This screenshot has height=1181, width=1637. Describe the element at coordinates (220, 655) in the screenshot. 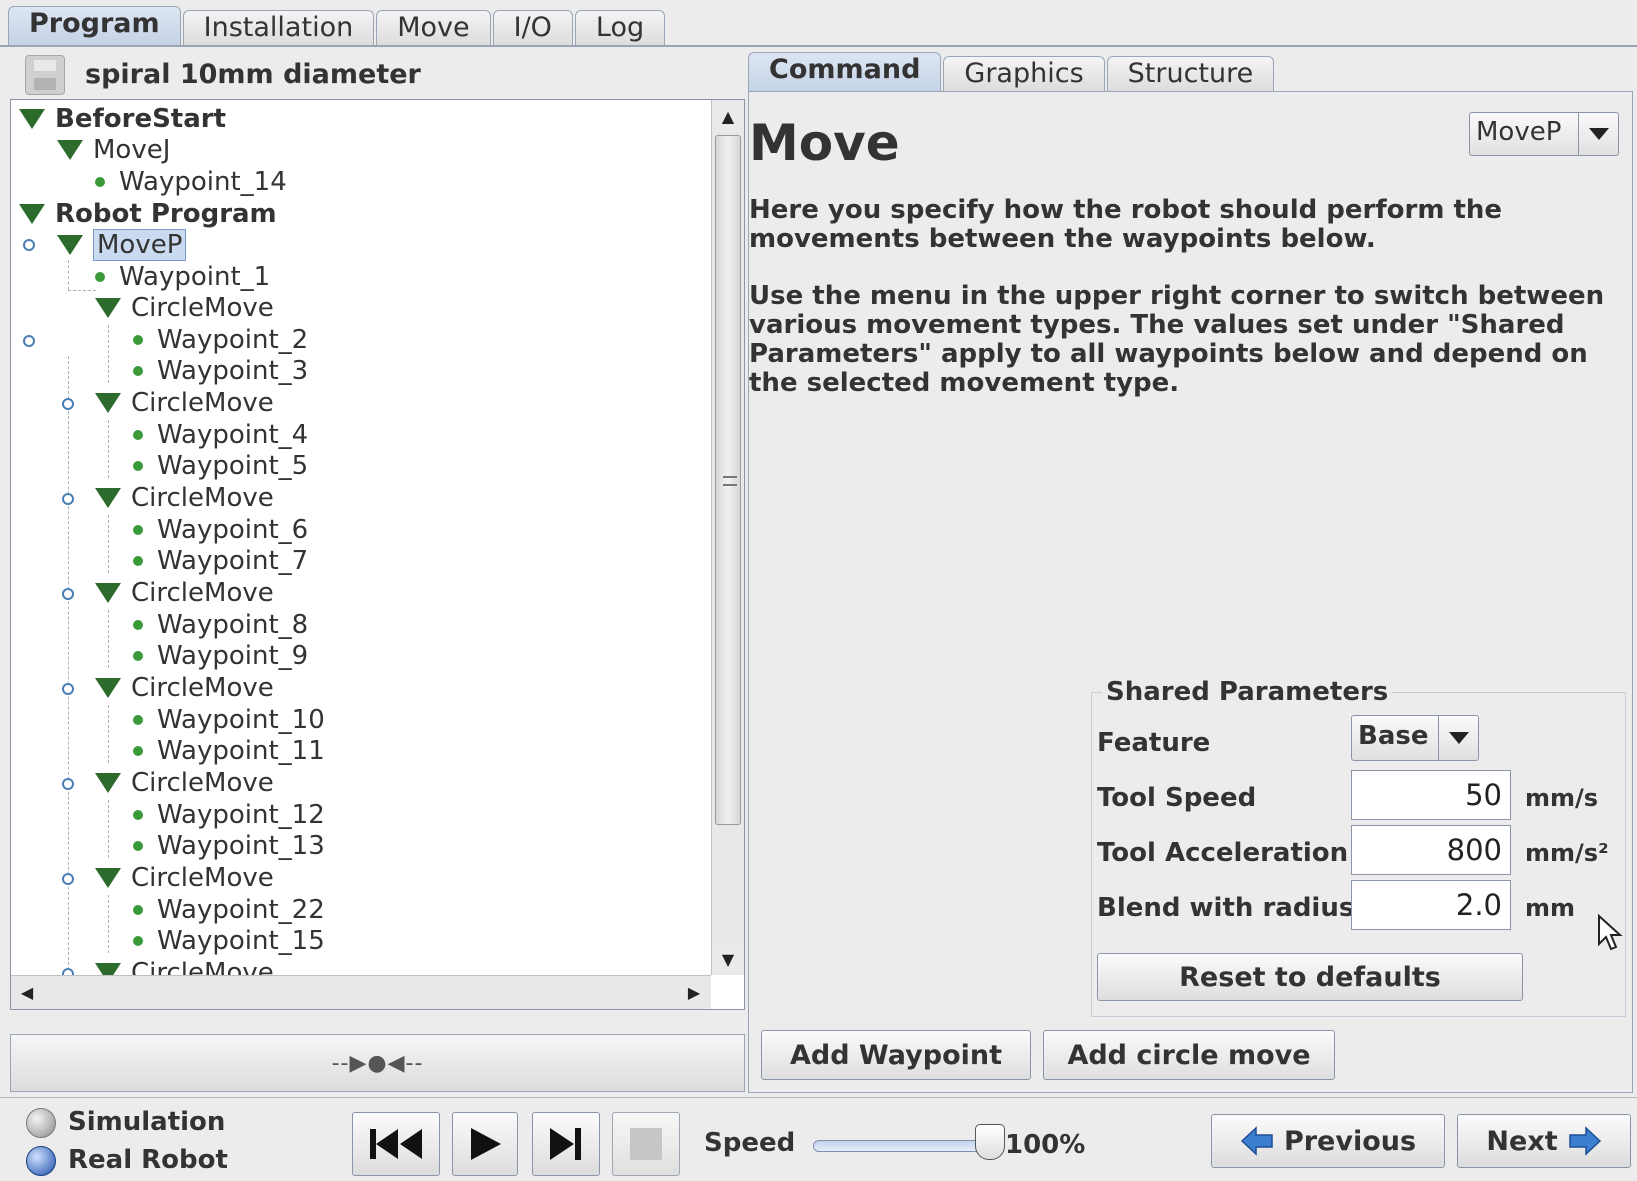

I see `tree-node-waypoint: Waypoint_9` at that location.